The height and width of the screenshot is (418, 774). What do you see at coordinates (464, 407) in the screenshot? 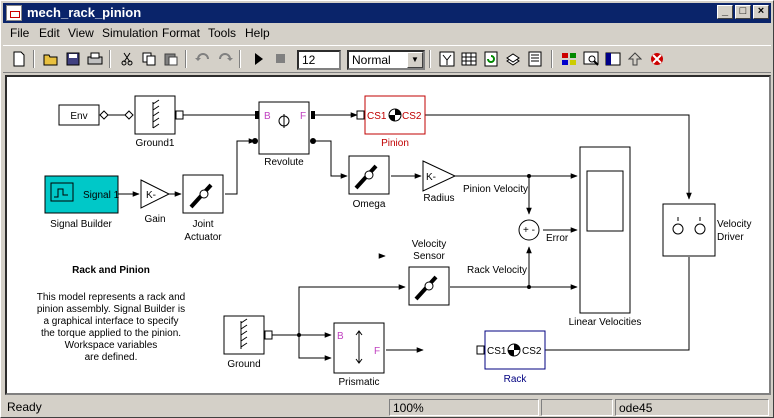
I see `zoom-level: 100%` at bounding box center [464, 407].